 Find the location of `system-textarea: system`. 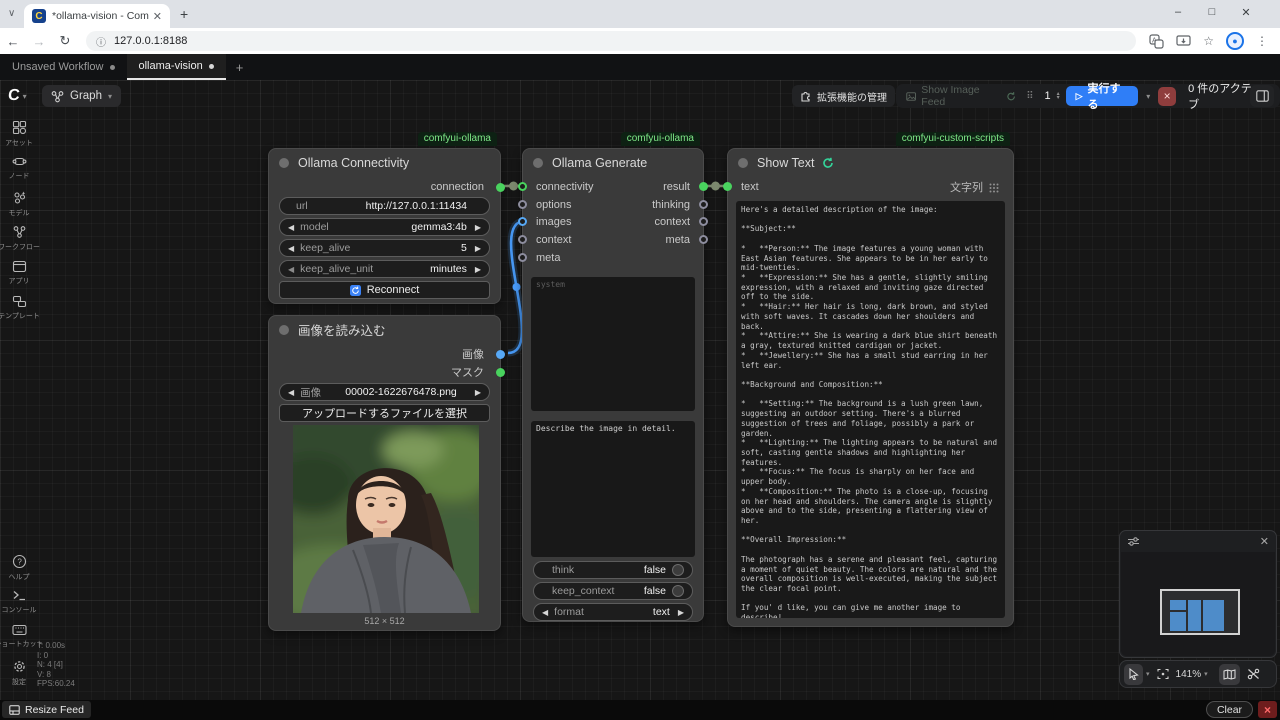

system-textarea: system is located at coordinates (613, 344).